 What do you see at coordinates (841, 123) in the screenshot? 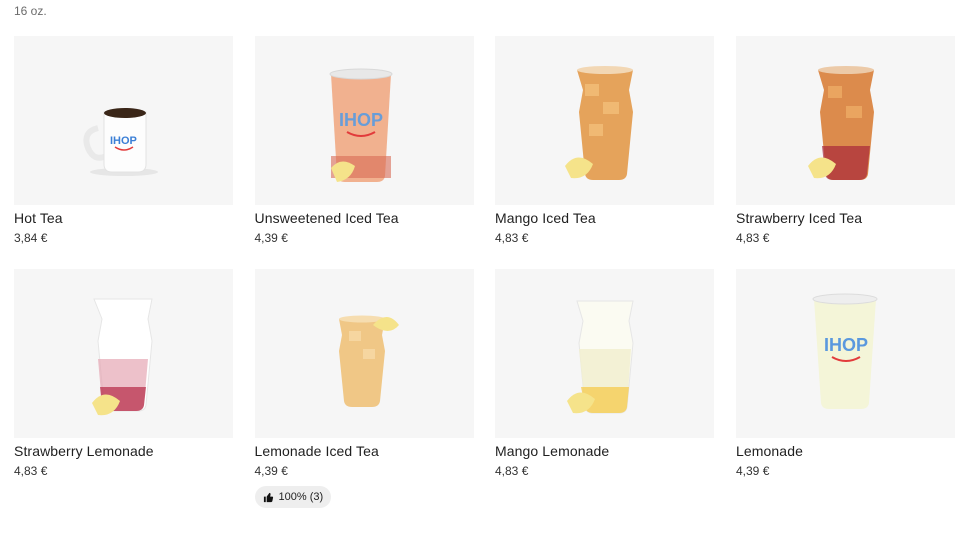
I see `strawberry-iced-tea-glass-icon` at bounding box center [841, 123].